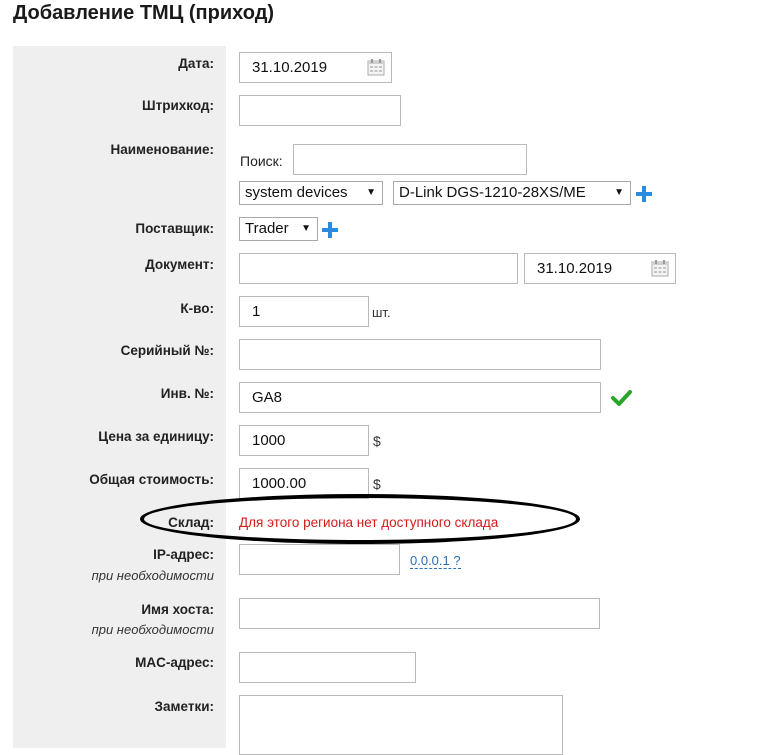  What do you see at coordinates (319, 559) in the screenshot?
I see `ip-input` at bounding box center [319, 559].